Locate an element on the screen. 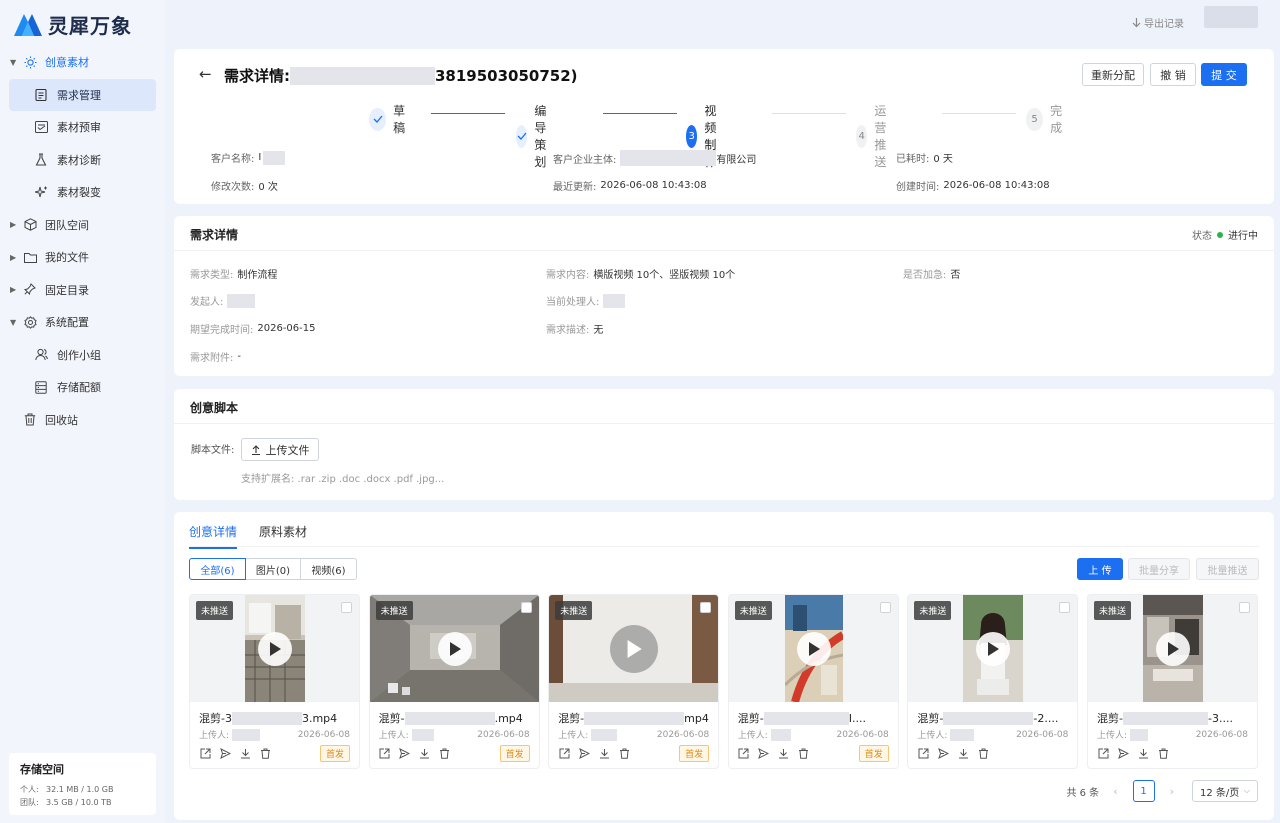 Image resolution: width=1280 pixels, height=823 pixels. reassign-button: 重新分配 is located at coordinates (1113, 74).